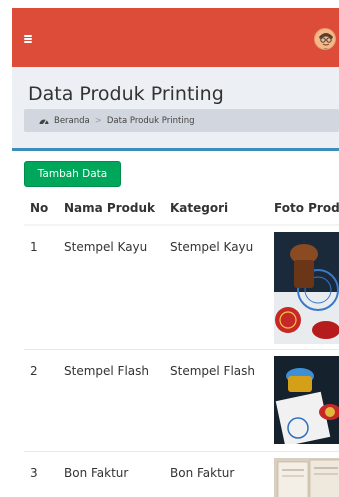 This screenshot has height=497, width=339. Describe the element at coordinates (150, 120) in the screenshot. I see `breadcrumb-current: Data Produk Printing` at that location.